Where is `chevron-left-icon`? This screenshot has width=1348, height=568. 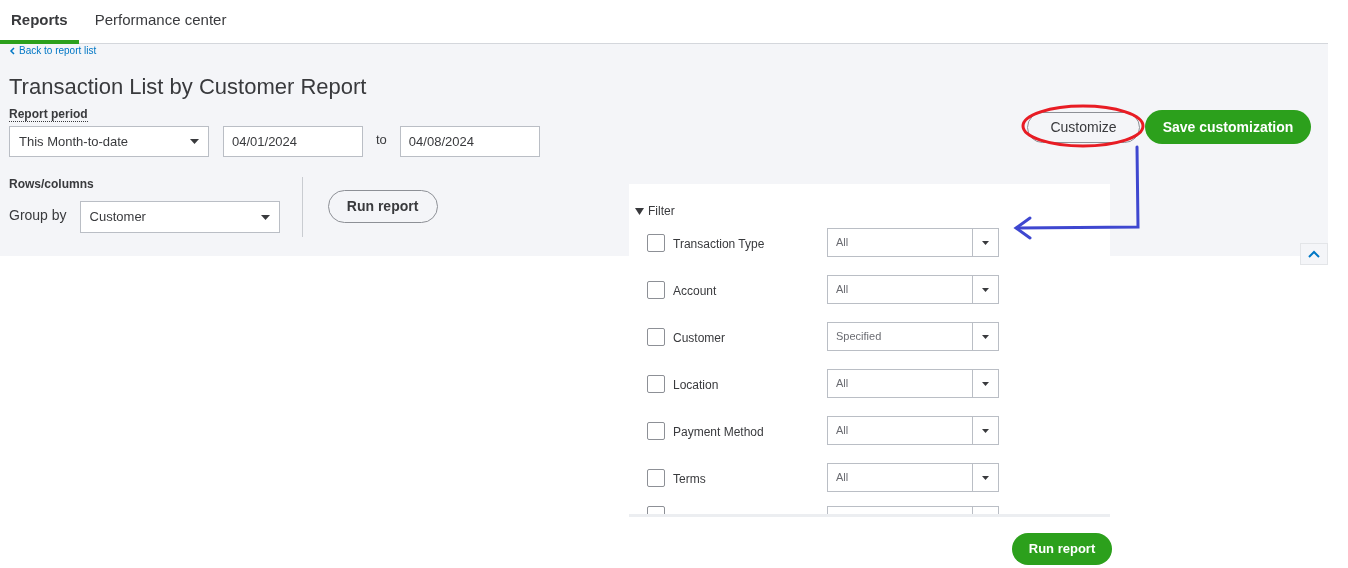
chevron-left-icon is located at coordinates (12, 51).